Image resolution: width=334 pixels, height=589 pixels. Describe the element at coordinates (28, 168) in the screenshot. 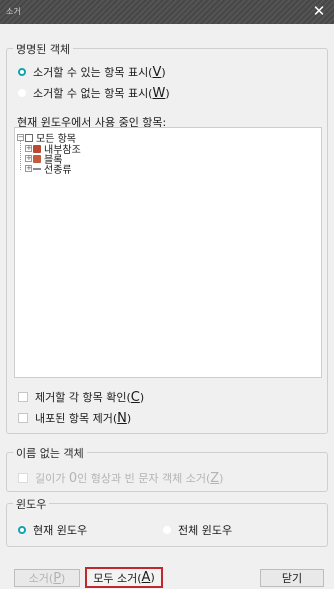

I see `expand-icon: +` at that location.